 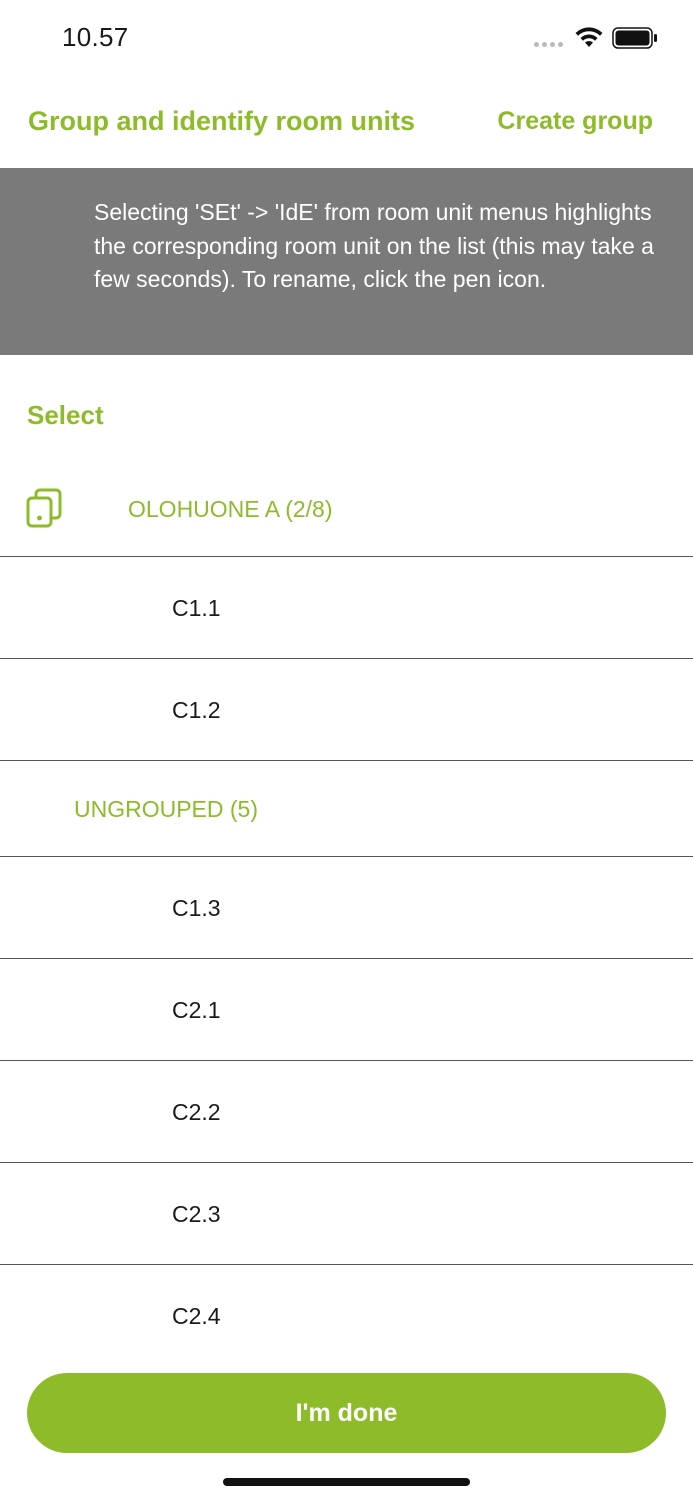 What do you see at coordinates (346, 1315) in the screenshot?
I see `list-item: C2.4` at bounding box center [346, 1315].